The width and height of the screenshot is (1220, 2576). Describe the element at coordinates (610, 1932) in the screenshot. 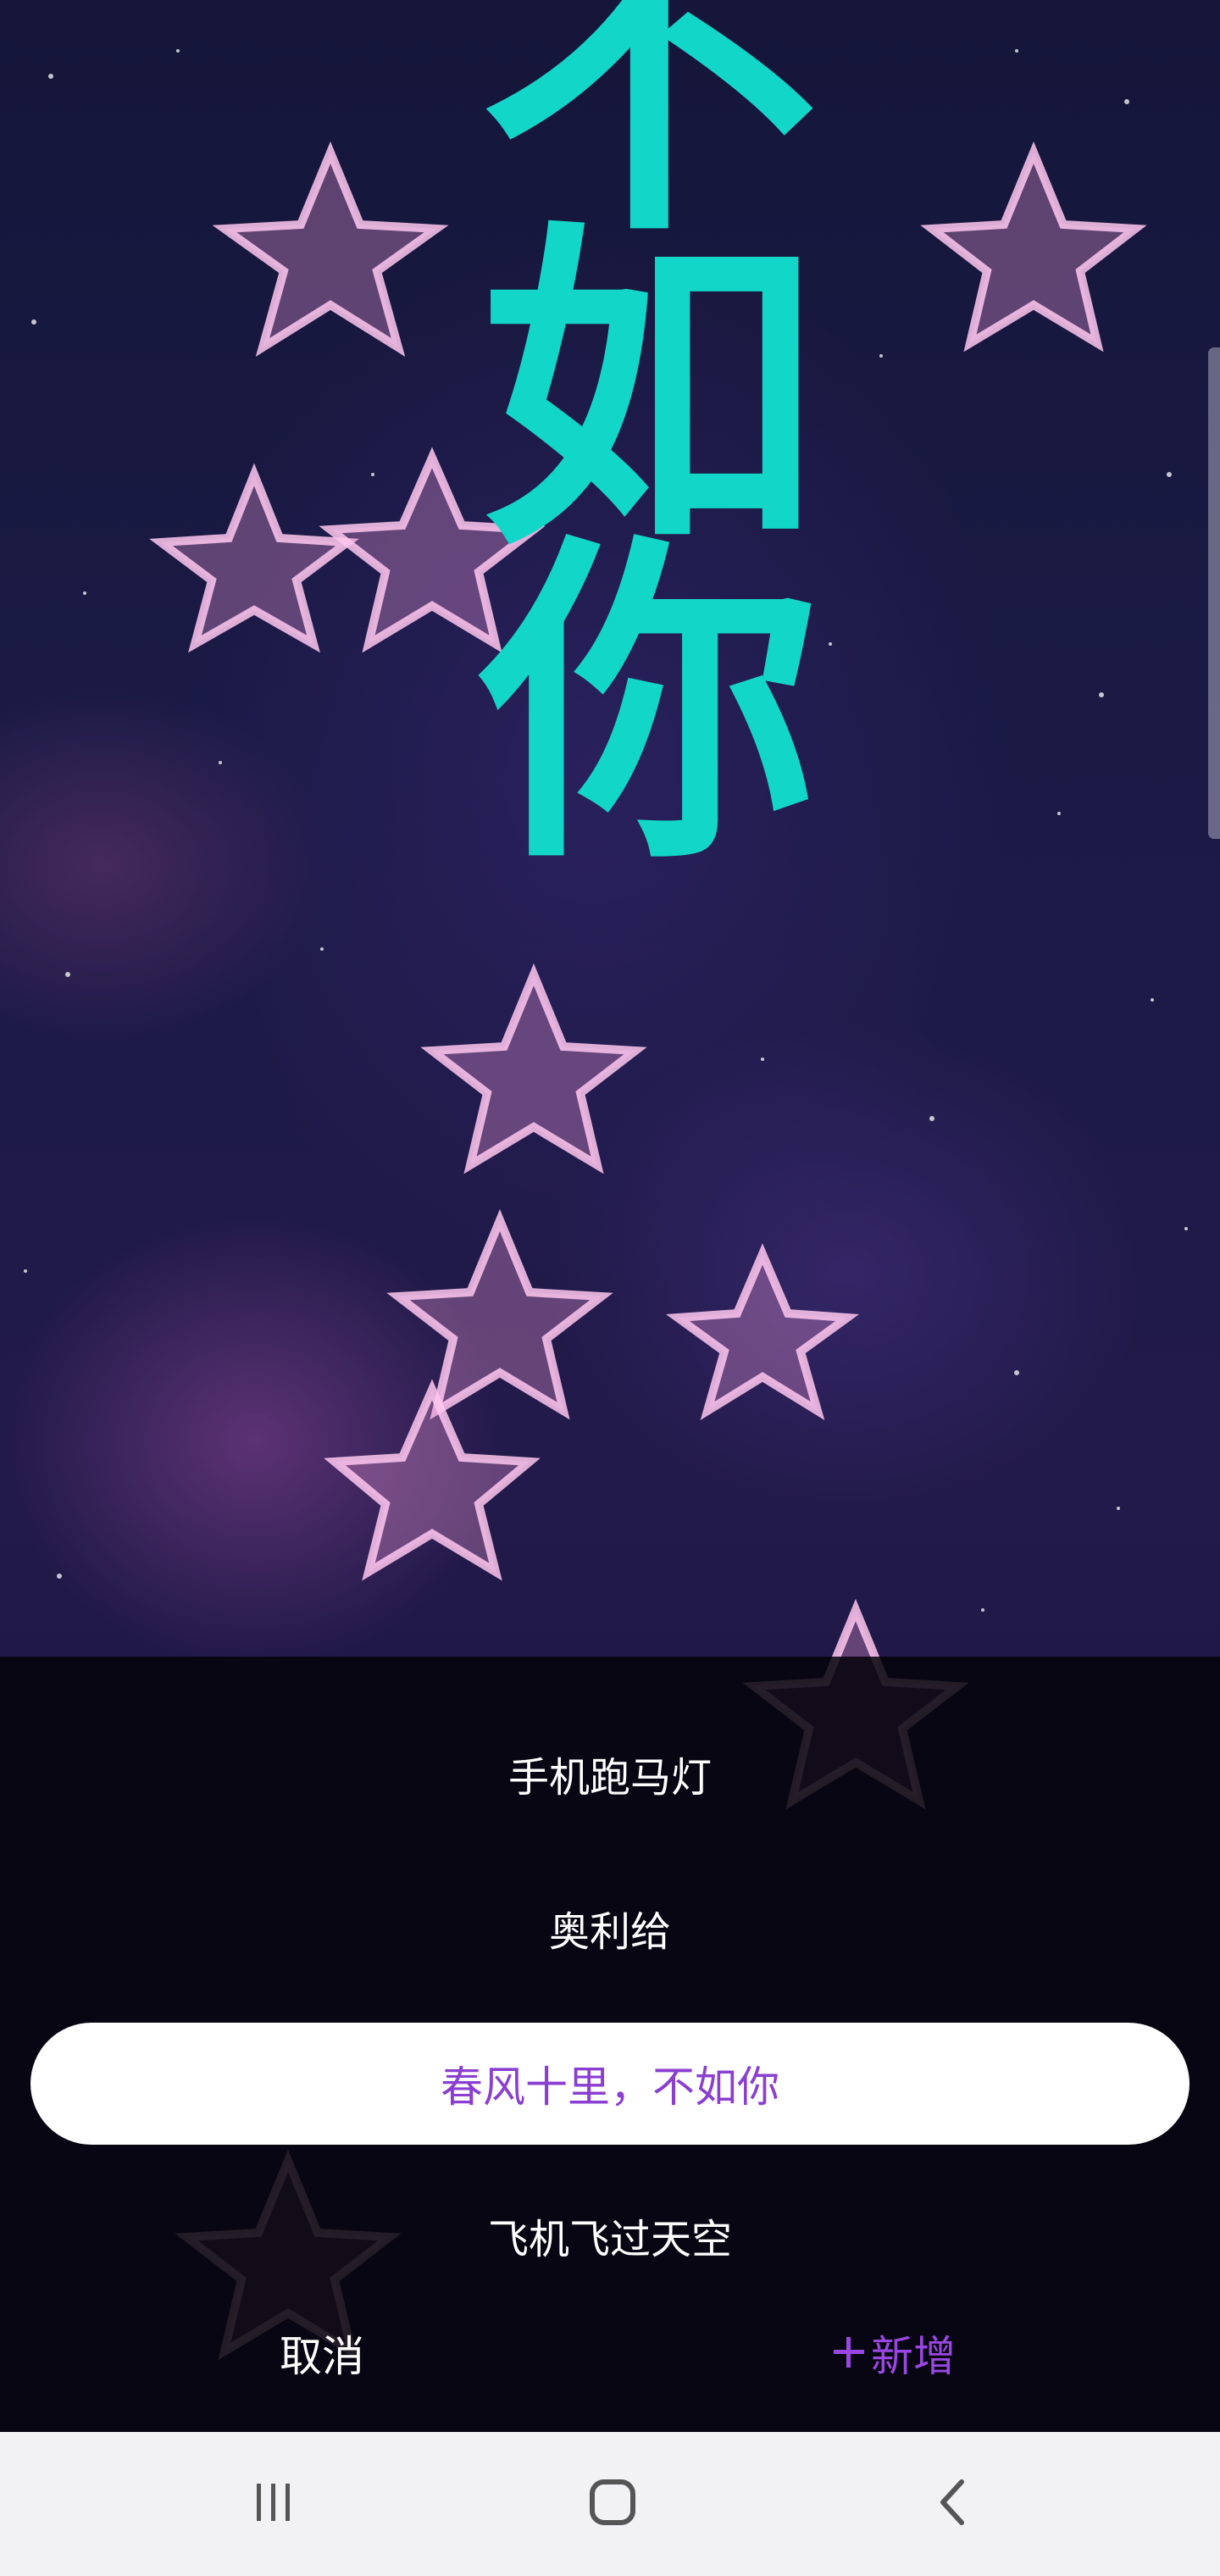

I see `list-item: 奥利给` at that location.